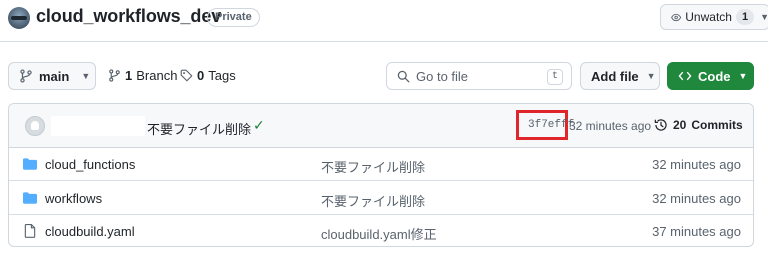 The height and width of the screenshot is (259, 768). I want to click on owner-avatar, so click(19, 18).